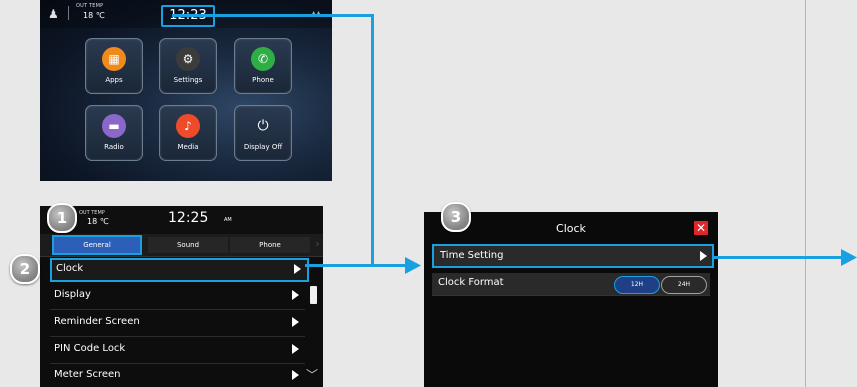  What do you see at coordinates (188, 59) in the screenshot?
I see `gear-icon: ⚙` at bounding box center [188, 59].